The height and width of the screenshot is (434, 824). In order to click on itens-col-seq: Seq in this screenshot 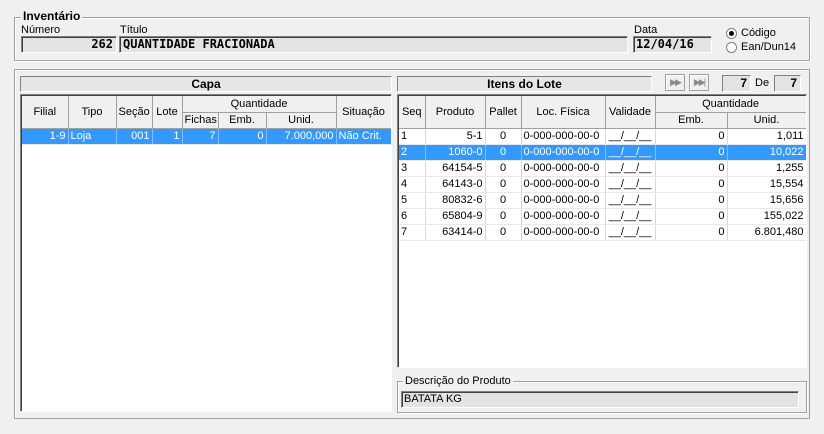, I will do `click(412, 112)`.